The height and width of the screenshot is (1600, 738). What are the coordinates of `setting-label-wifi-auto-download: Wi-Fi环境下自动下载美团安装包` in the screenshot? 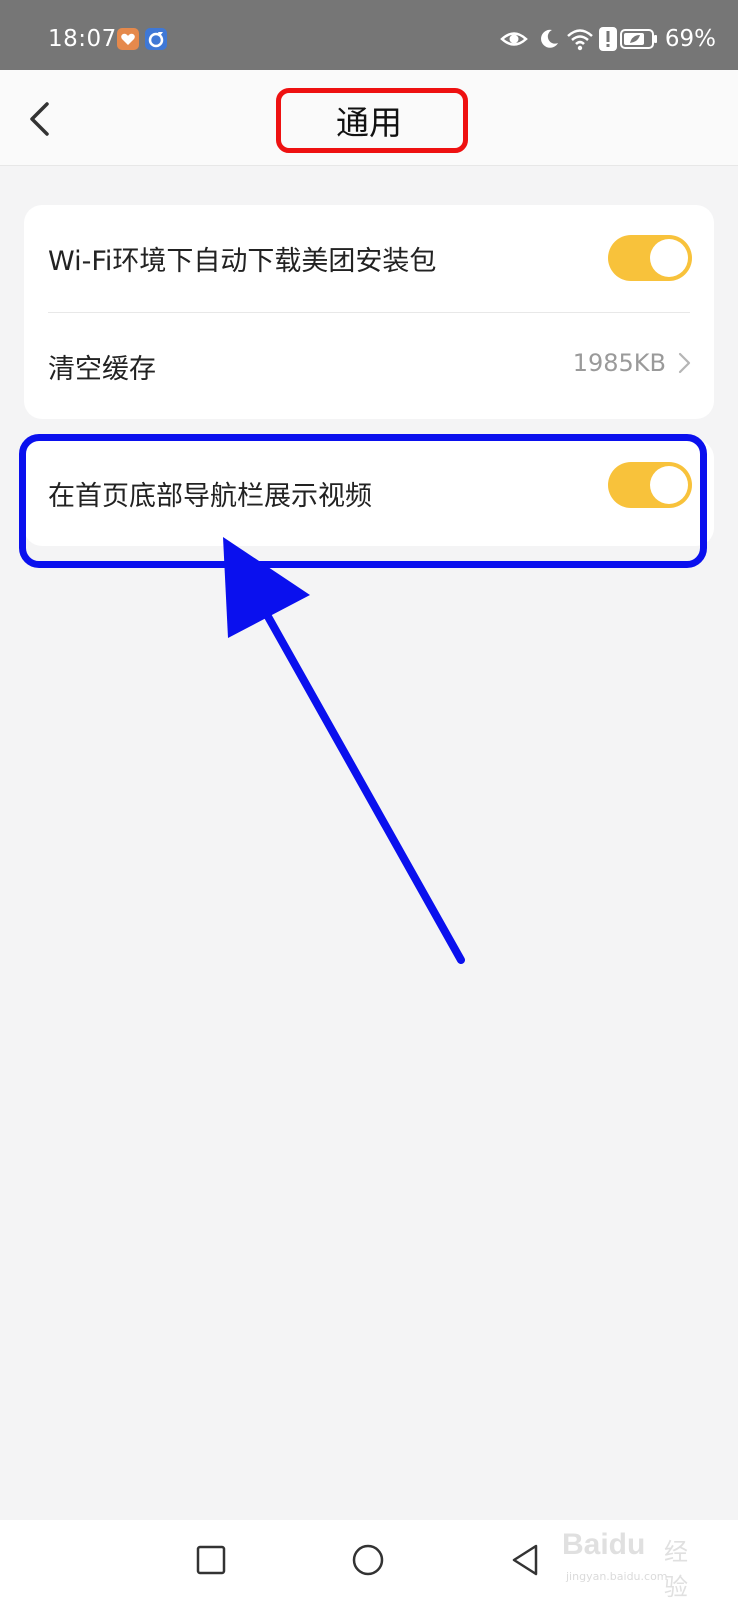 It's located at (242, 261).